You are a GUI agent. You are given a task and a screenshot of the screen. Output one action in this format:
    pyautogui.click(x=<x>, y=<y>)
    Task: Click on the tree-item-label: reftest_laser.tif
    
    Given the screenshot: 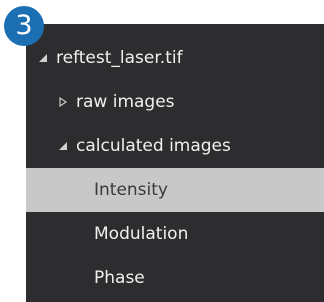 What is the action you would take?
    pyautogui.click(x=119, y=58)
    